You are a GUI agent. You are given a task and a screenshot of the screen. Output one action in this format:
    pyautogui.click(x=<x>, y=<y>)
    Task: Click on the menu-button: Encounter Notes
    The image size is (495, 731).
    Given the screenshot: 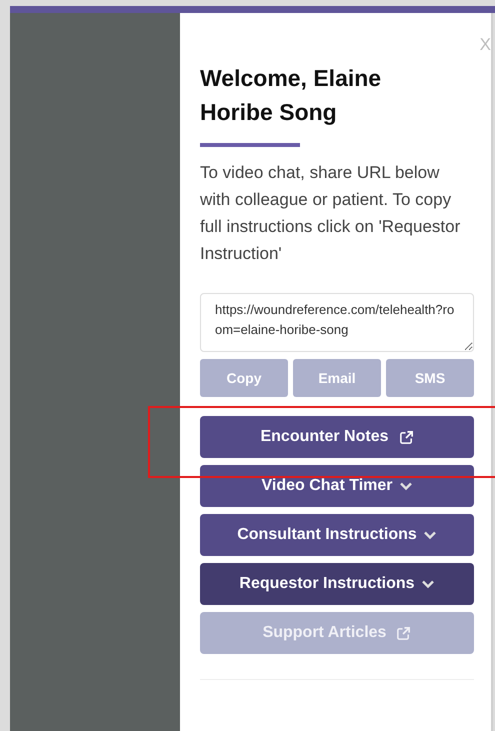 What is the action you would take?
    pyautogui.click(x=337, y=437)
    